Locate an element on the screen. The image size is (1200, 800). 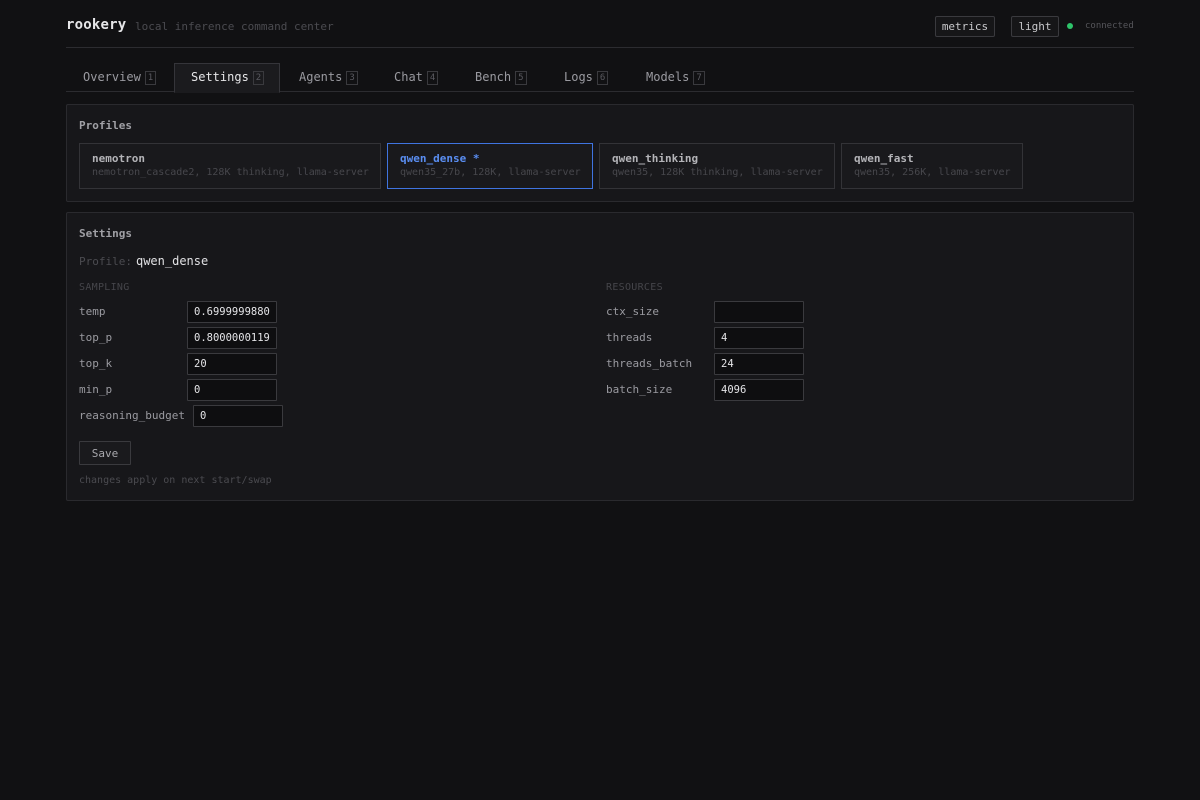
tab-logs: Logs 6 is located at coordinates (586, 77).